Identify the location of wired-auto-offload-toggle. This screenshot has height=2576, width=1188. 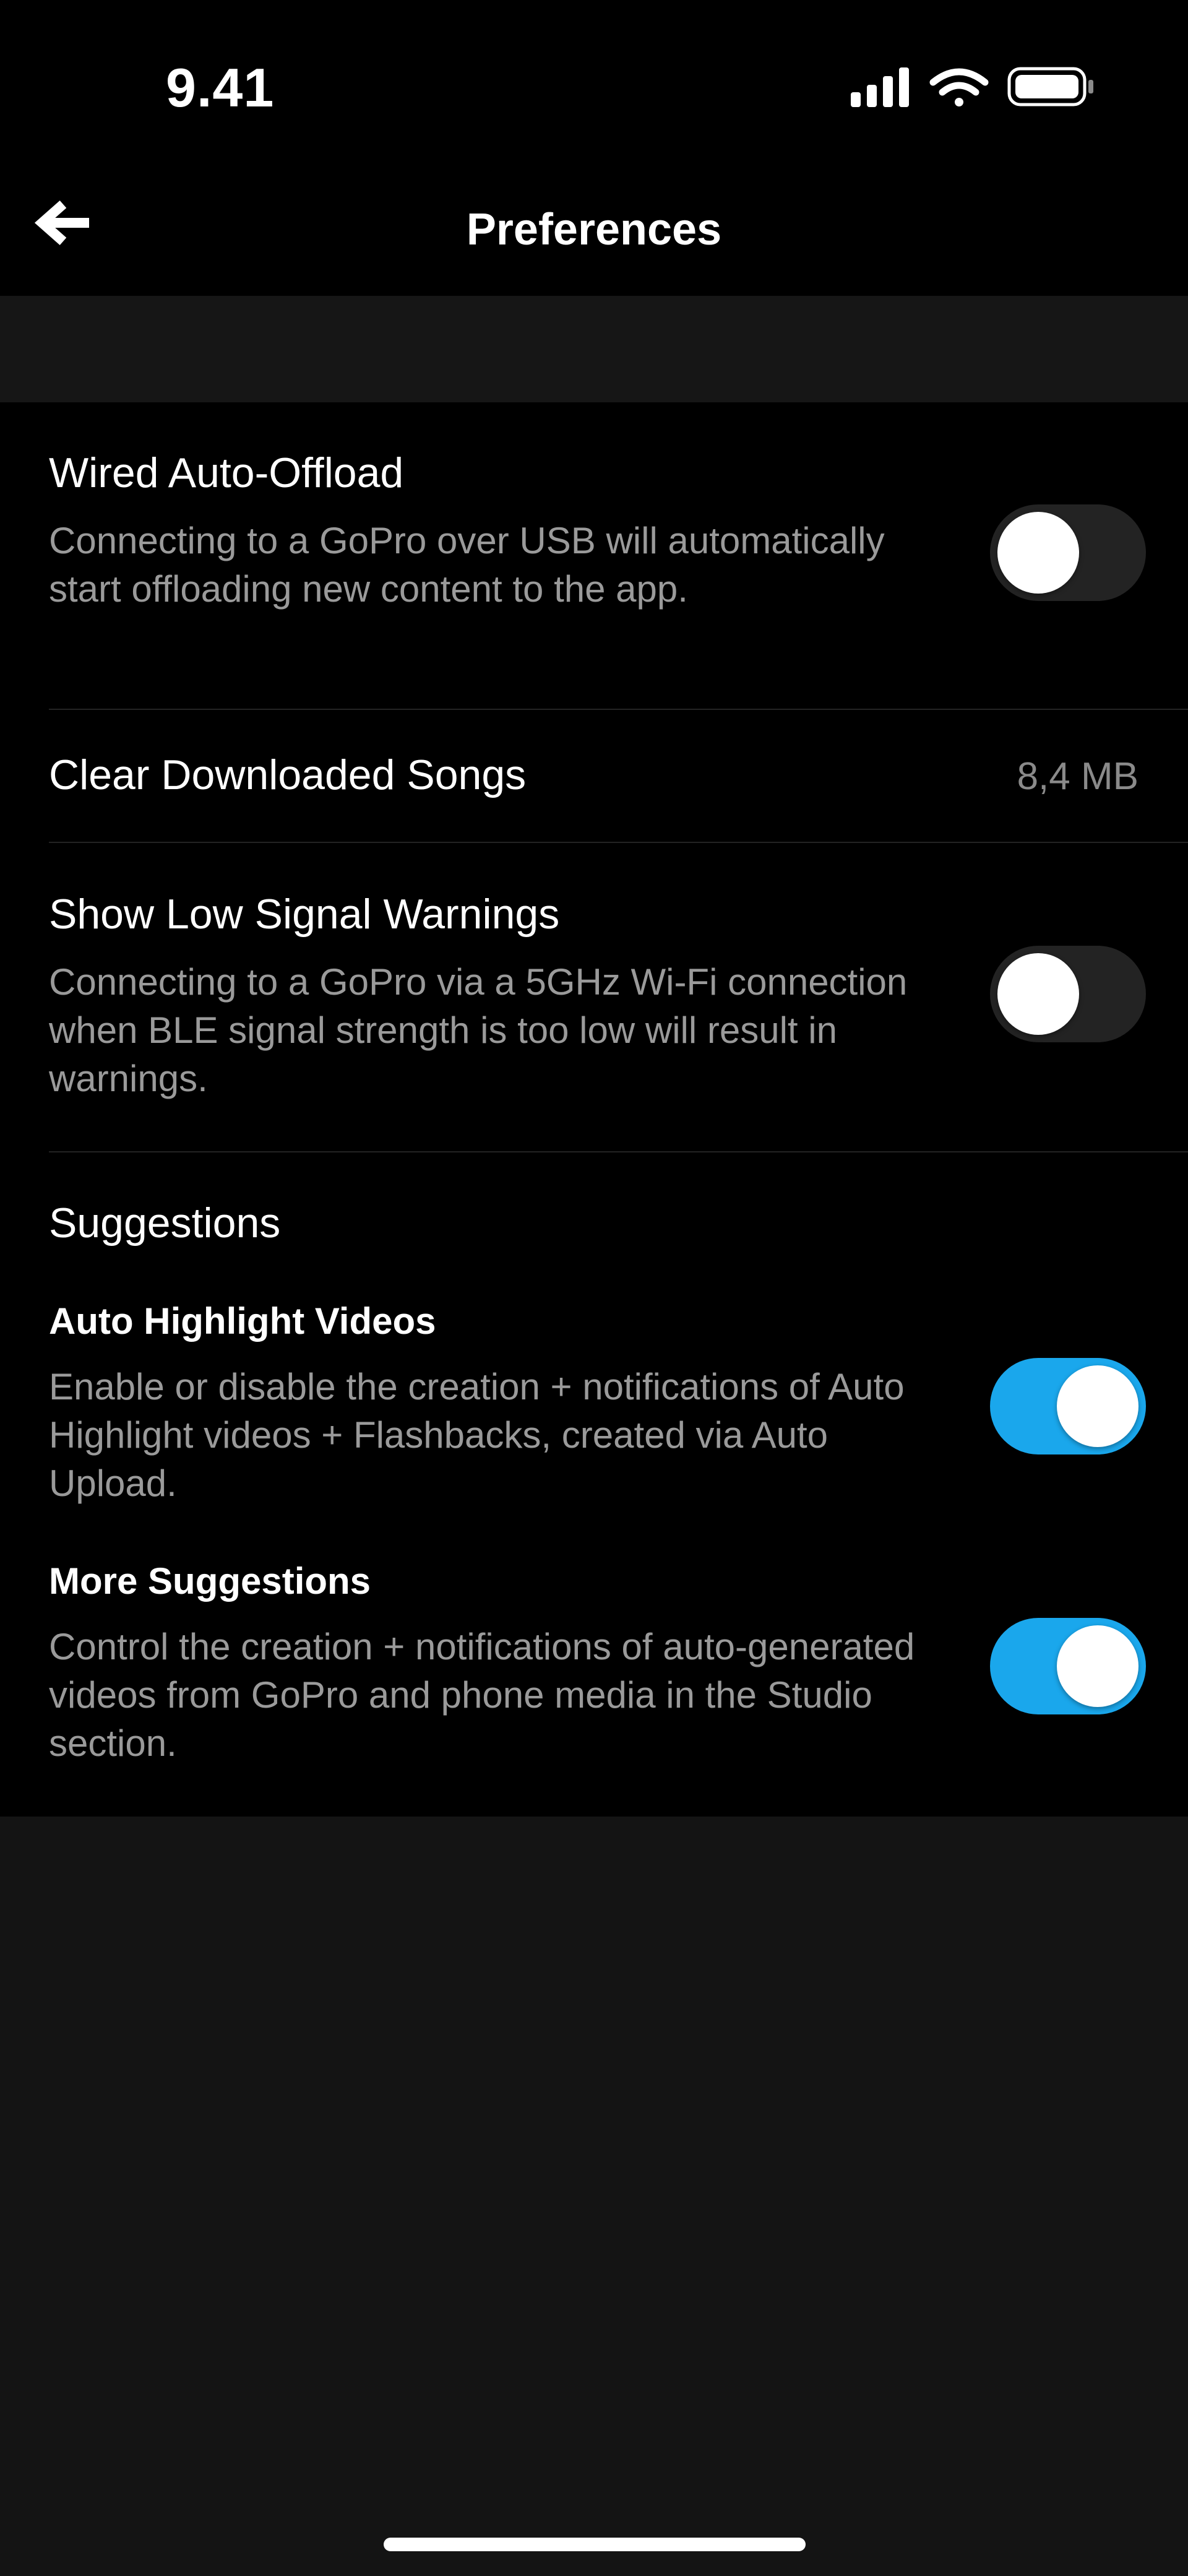
(1068, 552).